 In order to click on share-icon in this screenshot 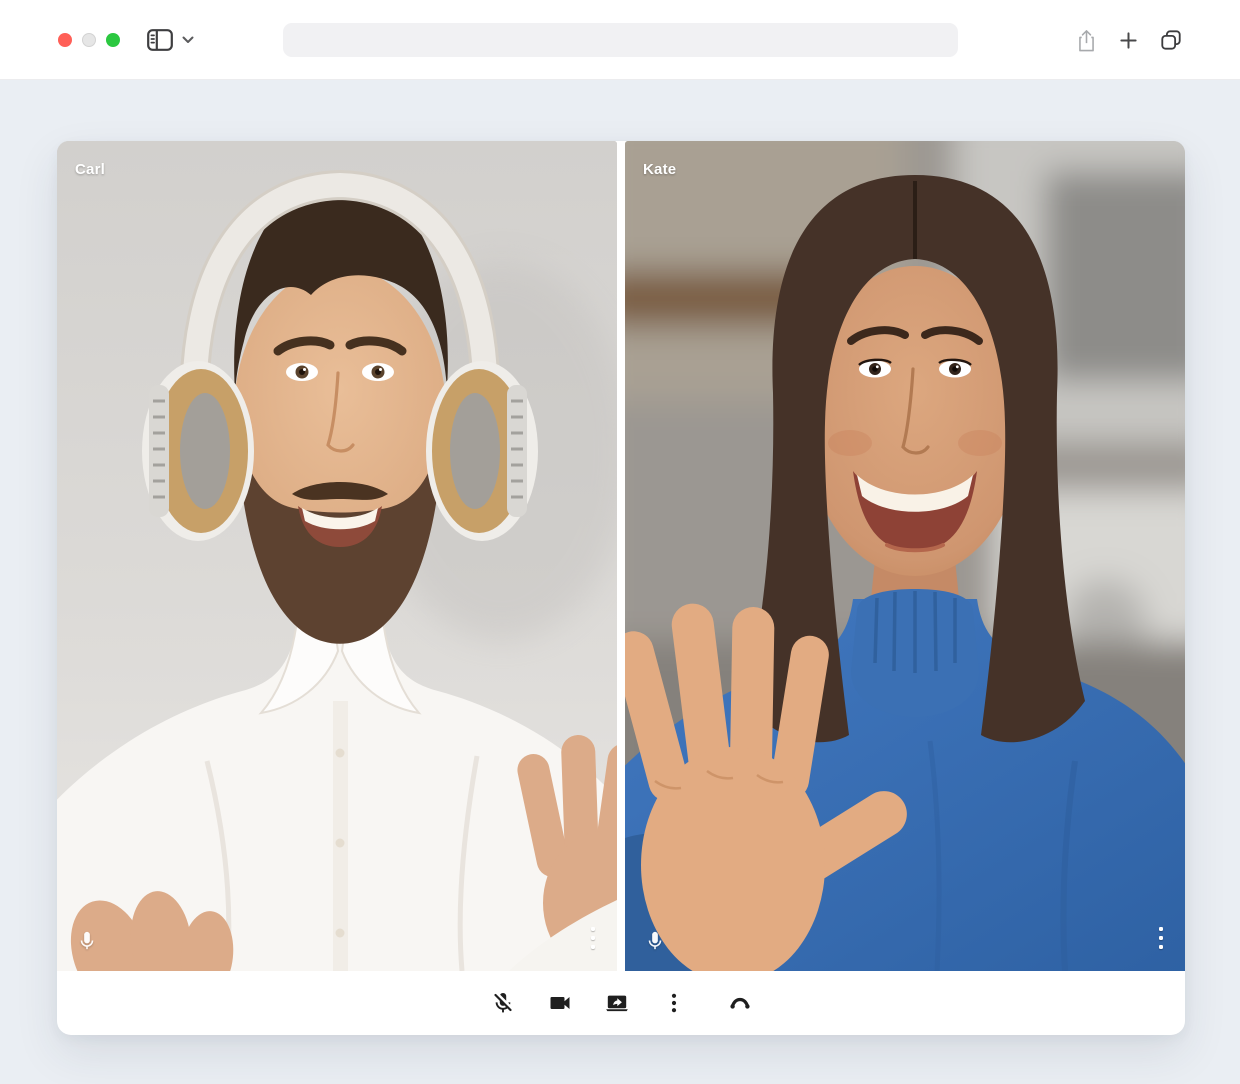, I will do `click(1086, 40)`.